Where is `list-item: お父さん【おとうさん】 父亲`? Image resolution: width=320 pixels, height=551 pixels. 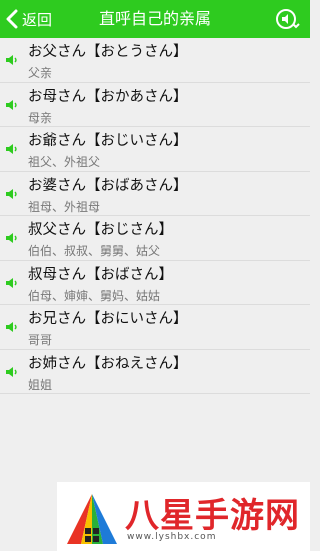 list-item: お父さん【おとうさん】 父亲 is located at coordinates (155, 60).